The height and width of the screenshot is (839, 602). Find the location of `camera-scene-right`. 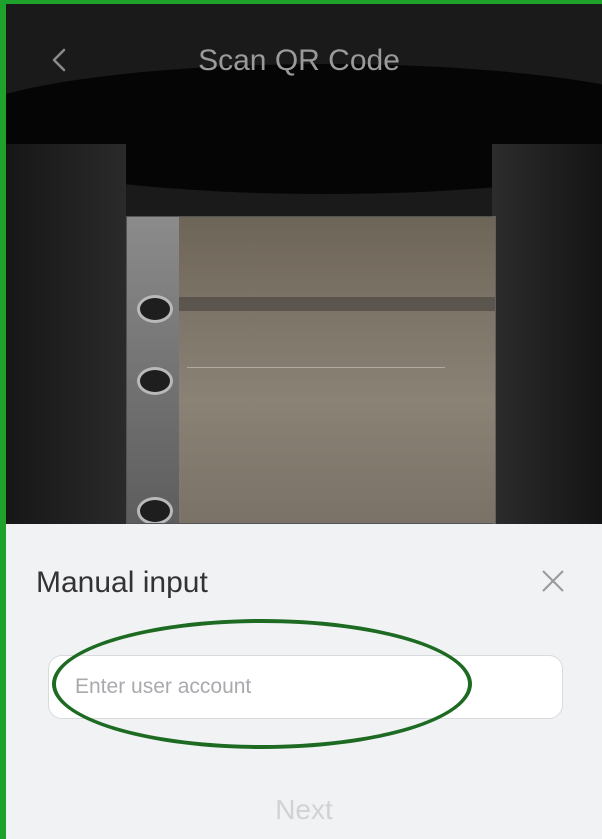

camera-scene-right is located at coordinates (547, 334).